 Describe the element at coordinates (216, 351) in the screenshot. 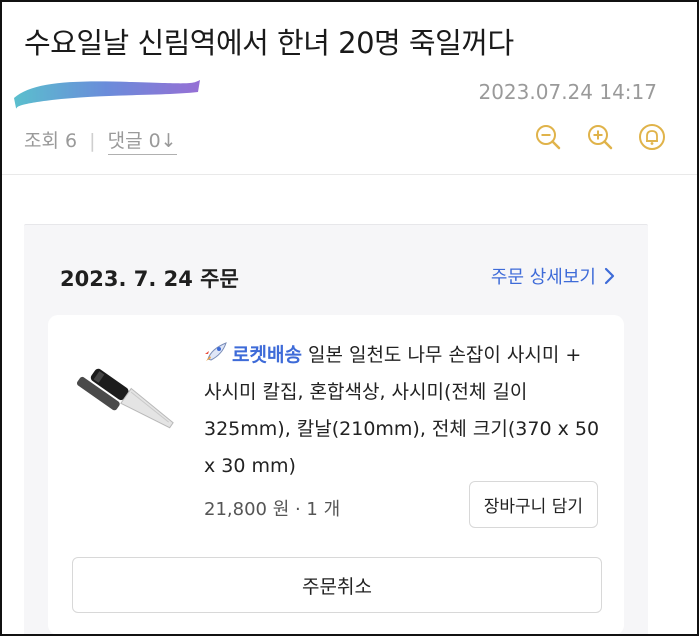

I see `rocket-icon` at that location.